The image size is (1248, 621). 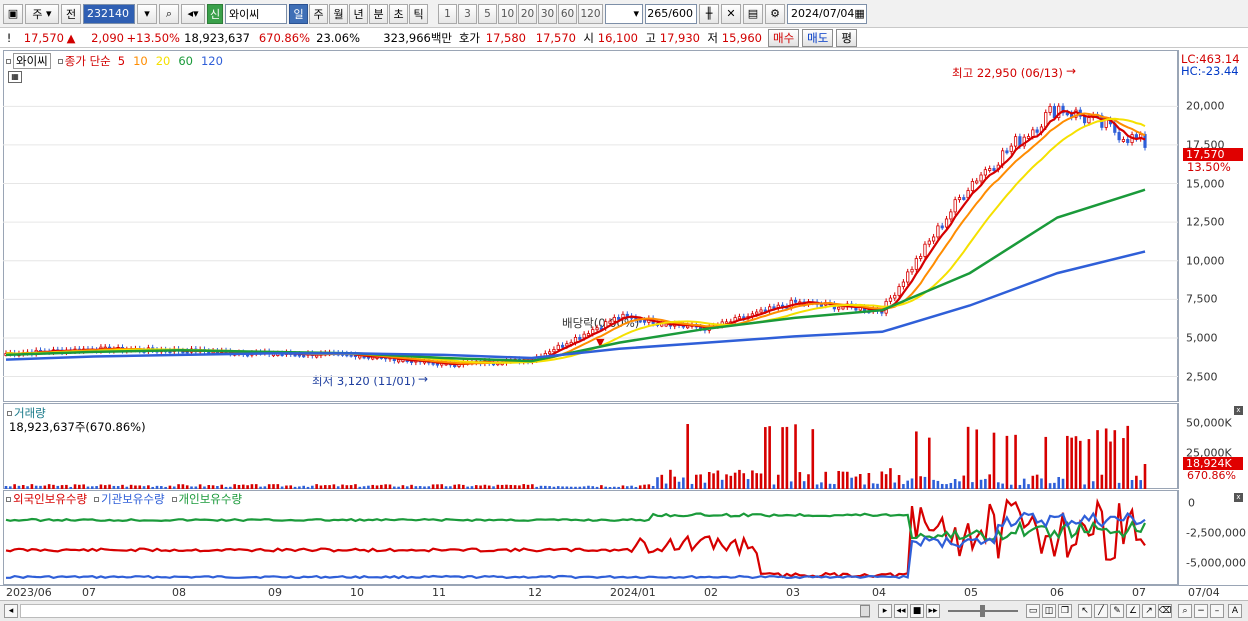 What do you see at coordinates (567, 13) in the screenshot?
I see `interval-button: 60` at bounding box center [567, 13].